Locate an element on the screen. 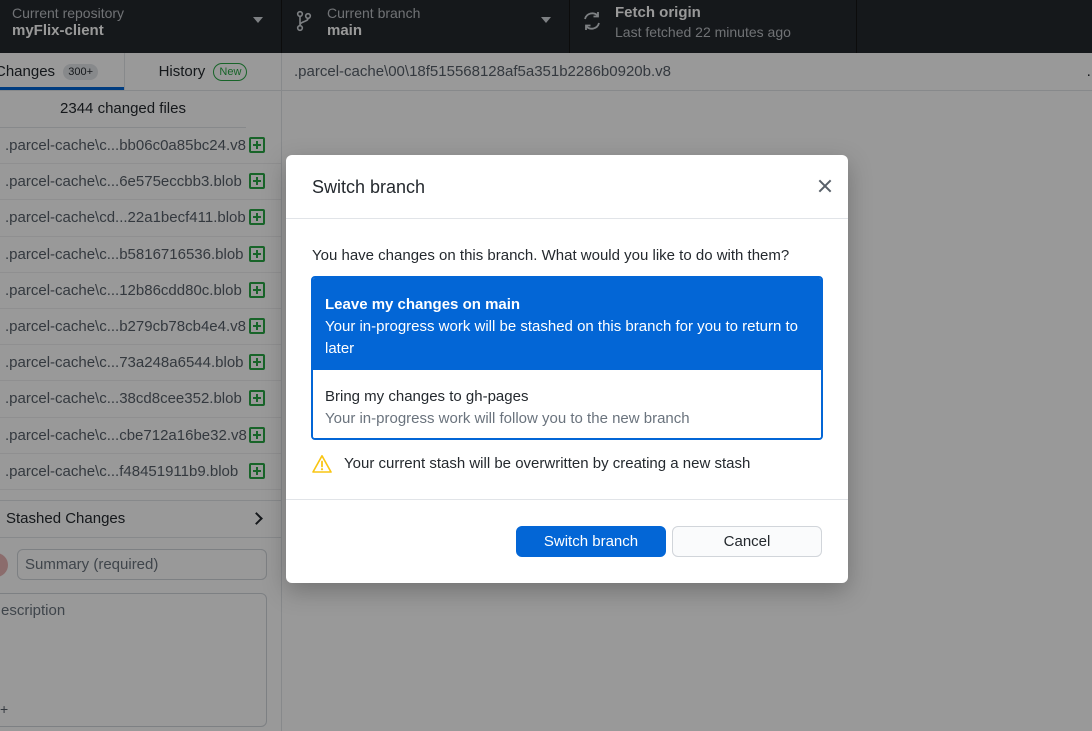 This screenshot has width=1092, height=731. warning-icon is located at coordinates (322, 464).